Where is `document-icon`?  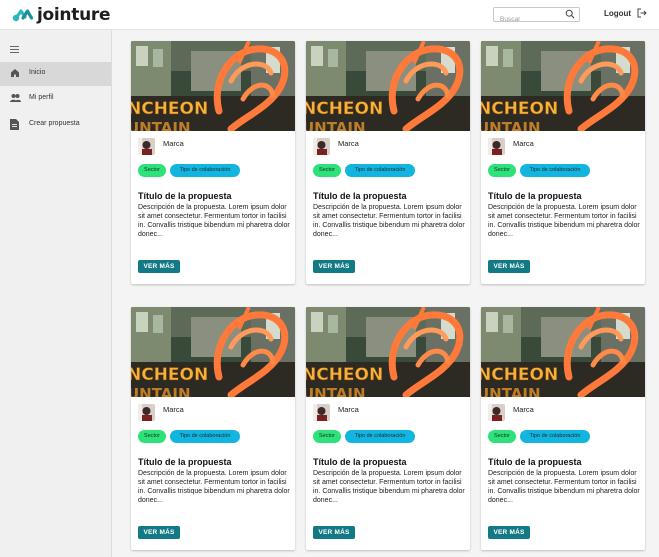
document-icon is located at coordinates (14, 124).